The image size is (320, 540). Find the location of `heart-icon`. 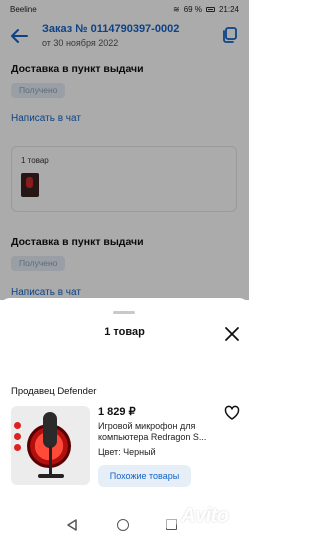

heart-icon is located at coordinates (232, 413).